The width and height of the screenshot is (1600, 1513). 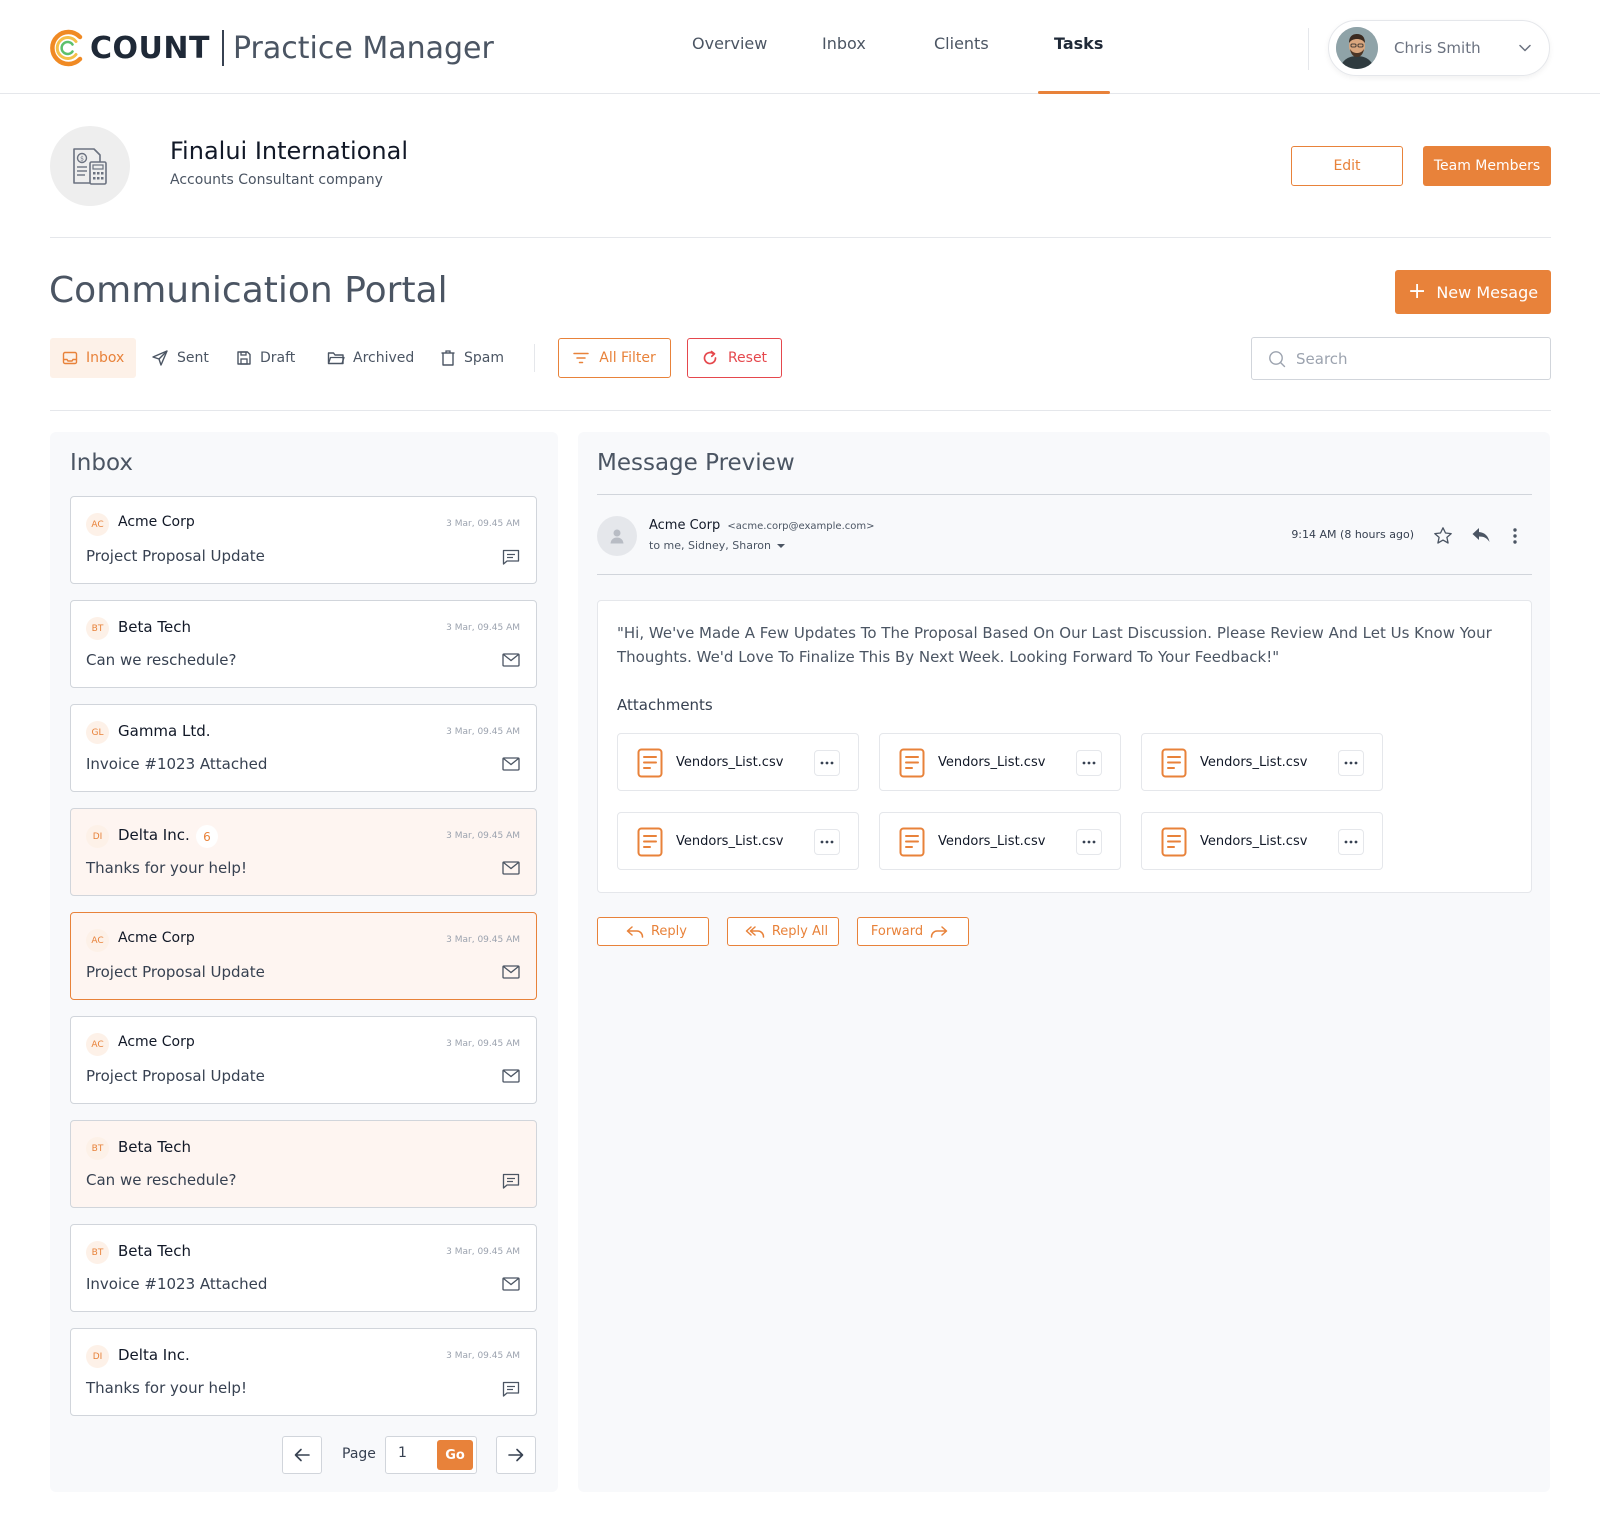 I want to click on tab-draft: Draft, so click(x=265, y=358).